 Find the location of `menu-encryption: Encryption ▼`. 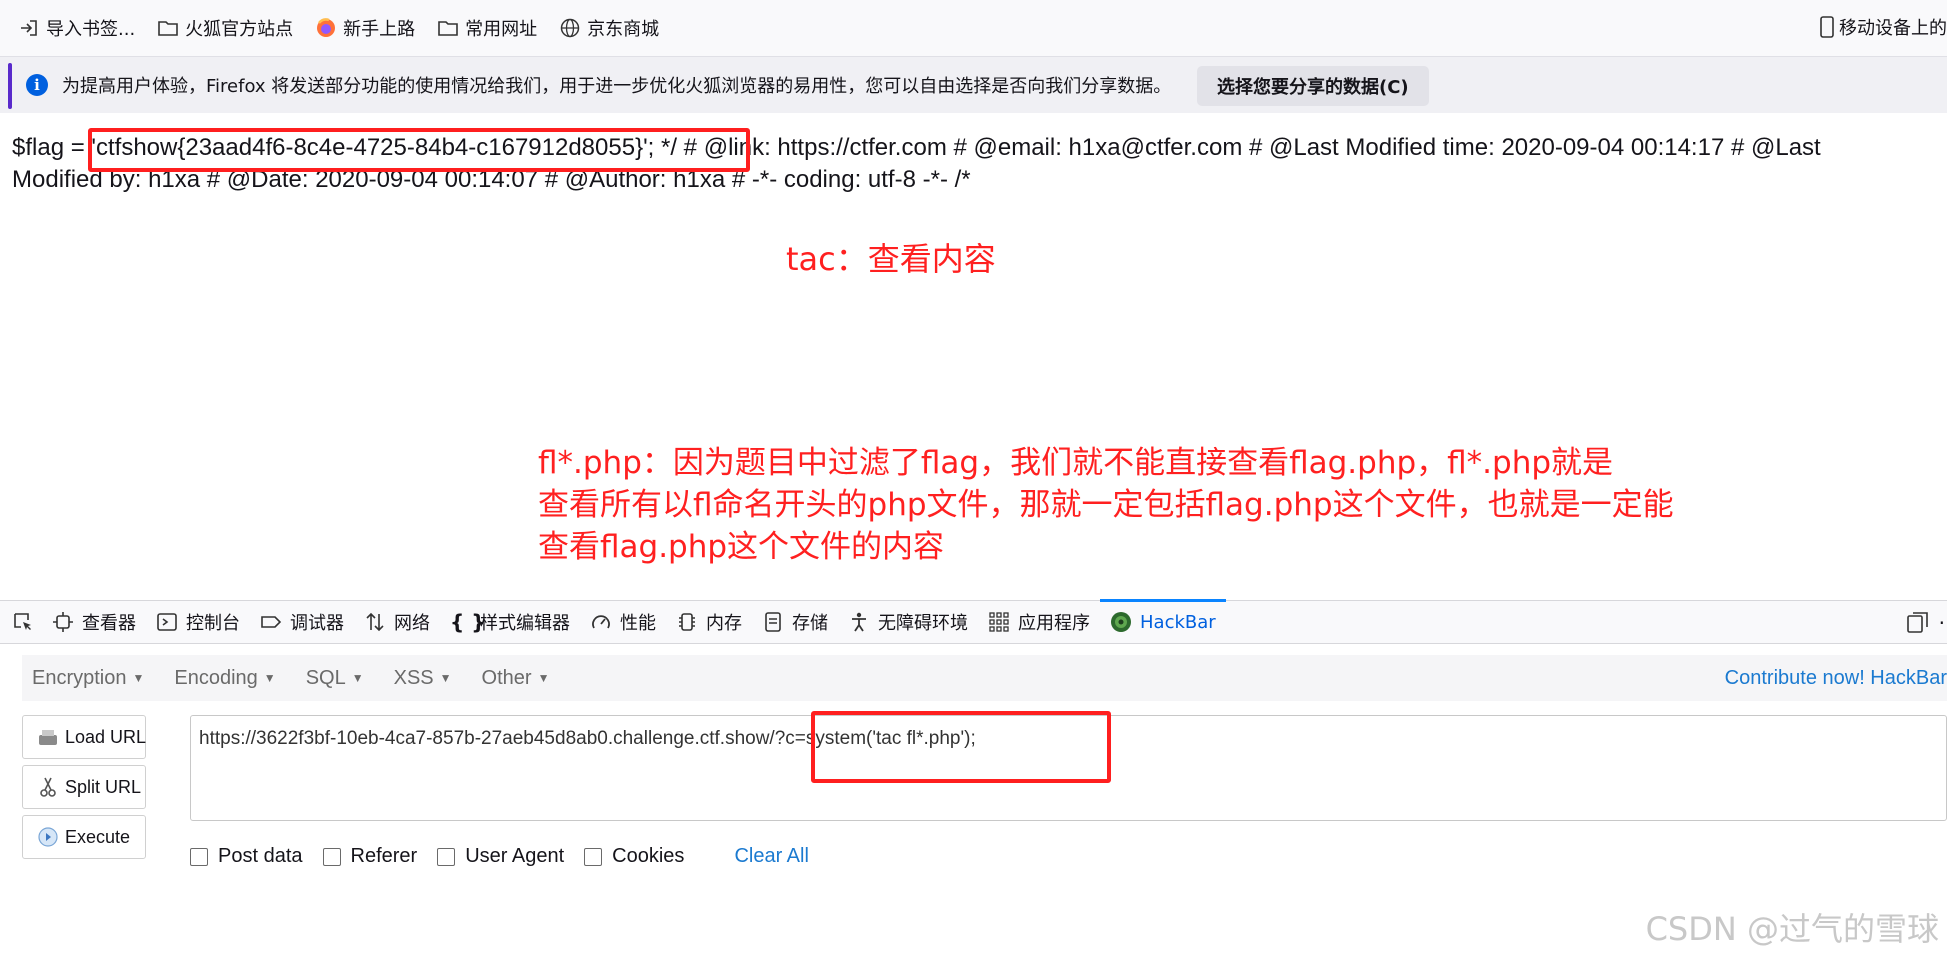

menu-encryption: Encryption ▼ is located at coordinates (88, 678).